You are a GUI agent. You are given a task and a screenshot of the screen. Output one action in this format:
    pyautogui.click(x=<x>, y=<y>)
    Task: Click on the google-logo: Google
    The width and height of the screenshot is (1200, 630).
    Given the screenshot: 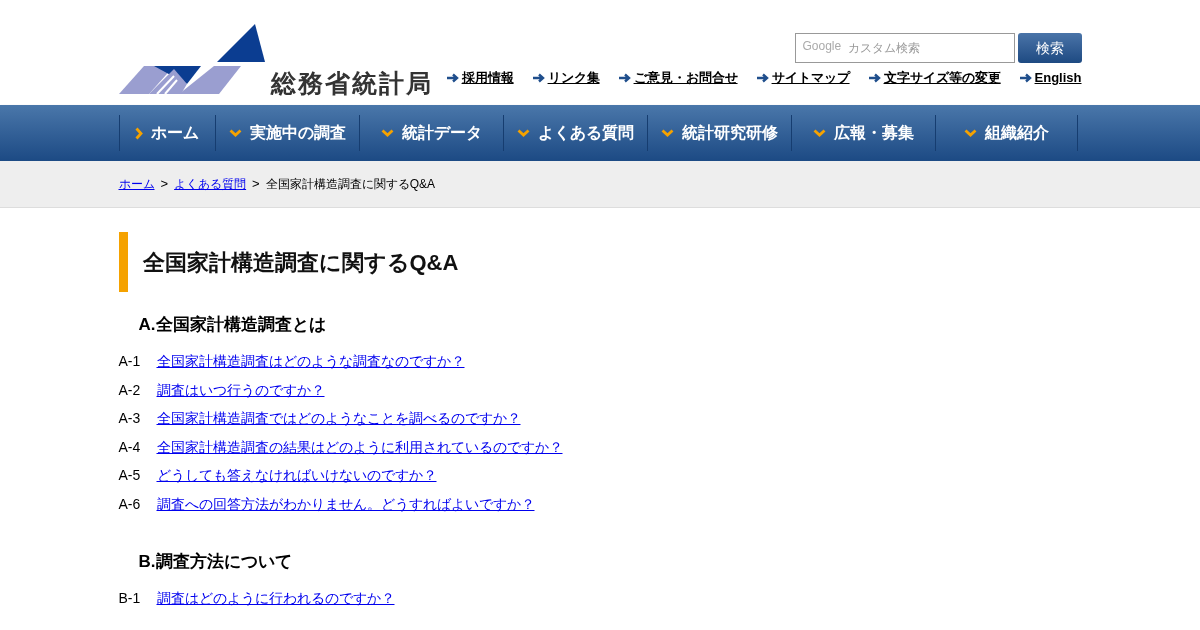 What is the action you would take?
    pyautogui.click(x=822, y=46)
    